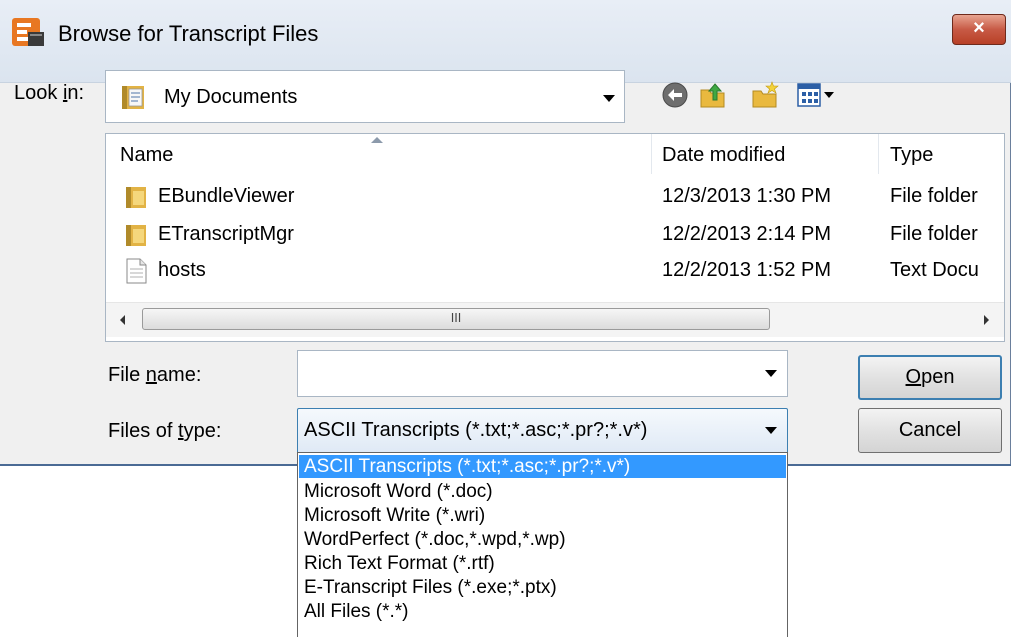  Describe the element at coordinates (133, 97) in the screenshot. I see `documents-folder-icon` at that location.